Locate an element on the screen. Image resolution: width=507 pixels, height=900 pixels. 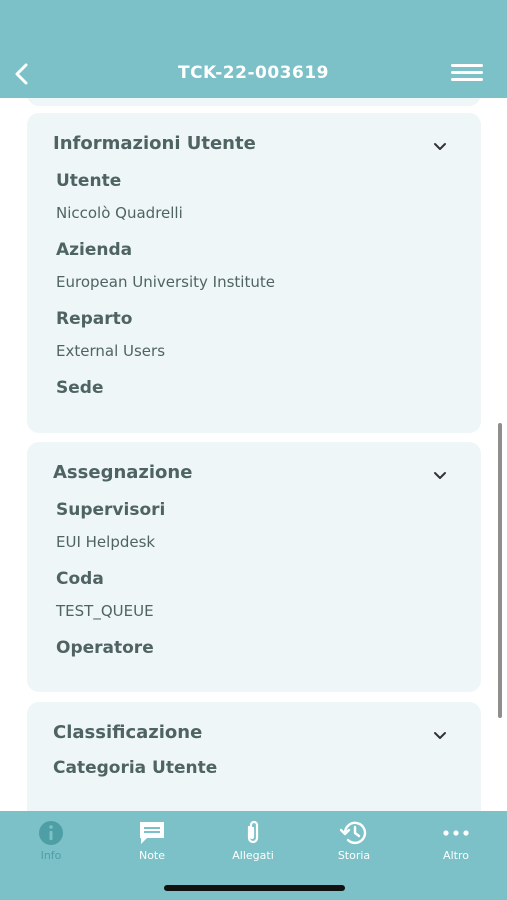
field-label-utente: Utente is located at coordinates (89, 181).